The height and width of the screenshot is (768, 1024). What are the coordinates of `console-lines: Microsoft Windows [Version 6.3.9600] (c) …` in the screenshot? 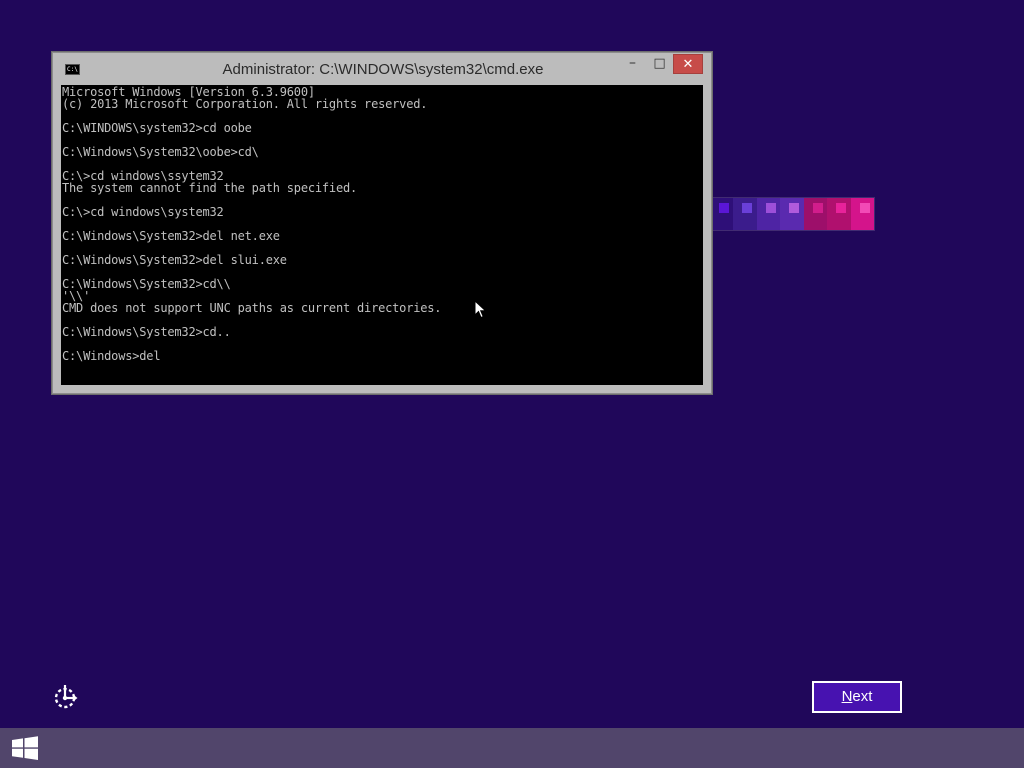 It's located at (252, 224).